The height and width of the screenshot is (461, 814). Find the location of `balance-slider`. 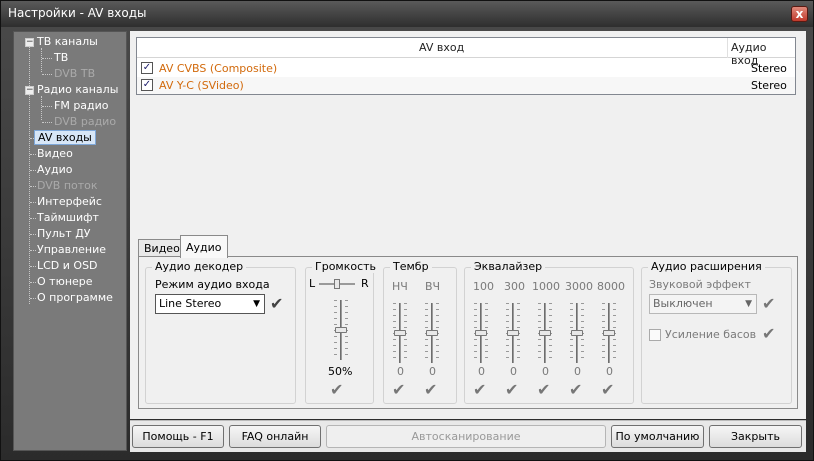

balance-slider is located at coordinates (337, 284).